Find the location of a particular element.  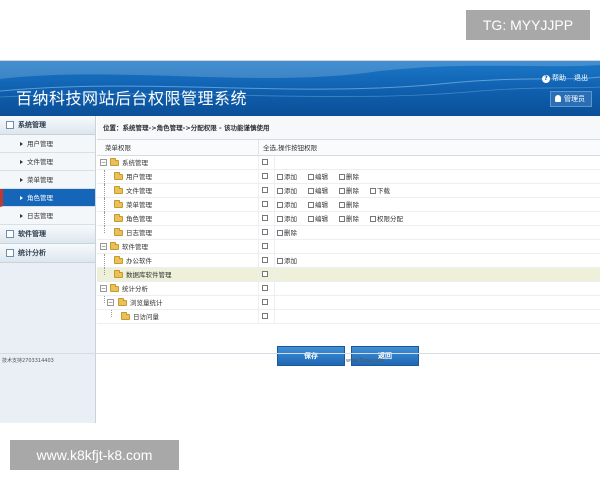

sidebar-section-stats: 统计分析 is located at coordinates (47, 253).